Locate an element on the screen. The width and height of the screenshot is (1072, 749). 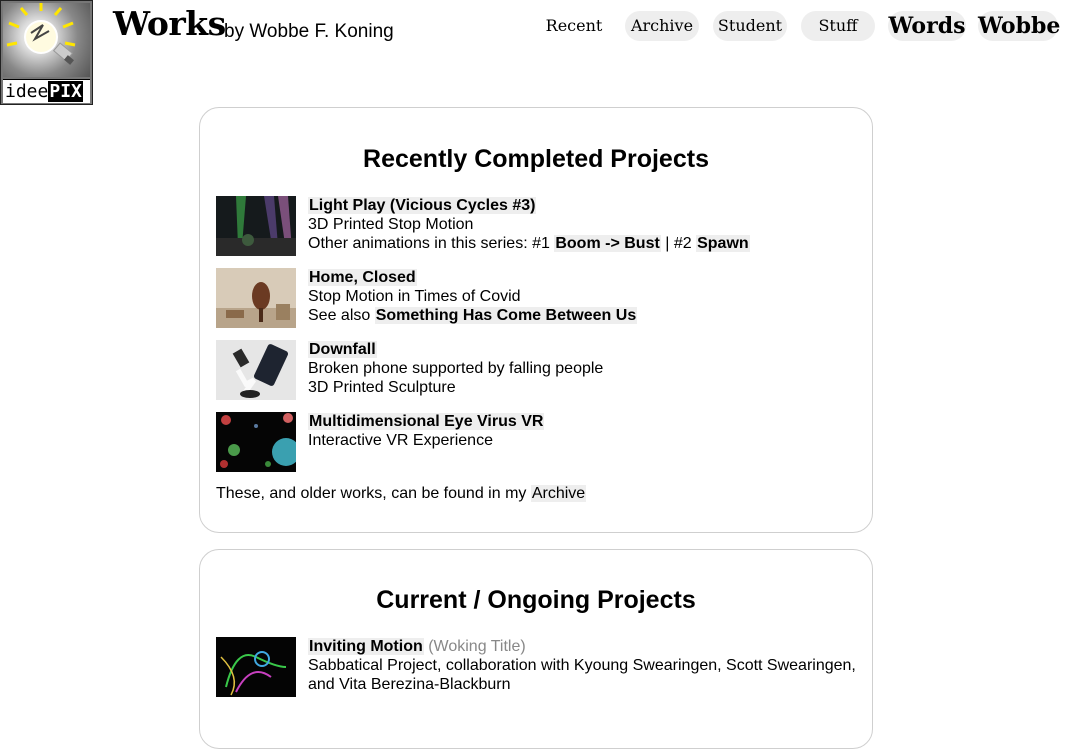
site-title: Works is located at coordinates (169, 23).